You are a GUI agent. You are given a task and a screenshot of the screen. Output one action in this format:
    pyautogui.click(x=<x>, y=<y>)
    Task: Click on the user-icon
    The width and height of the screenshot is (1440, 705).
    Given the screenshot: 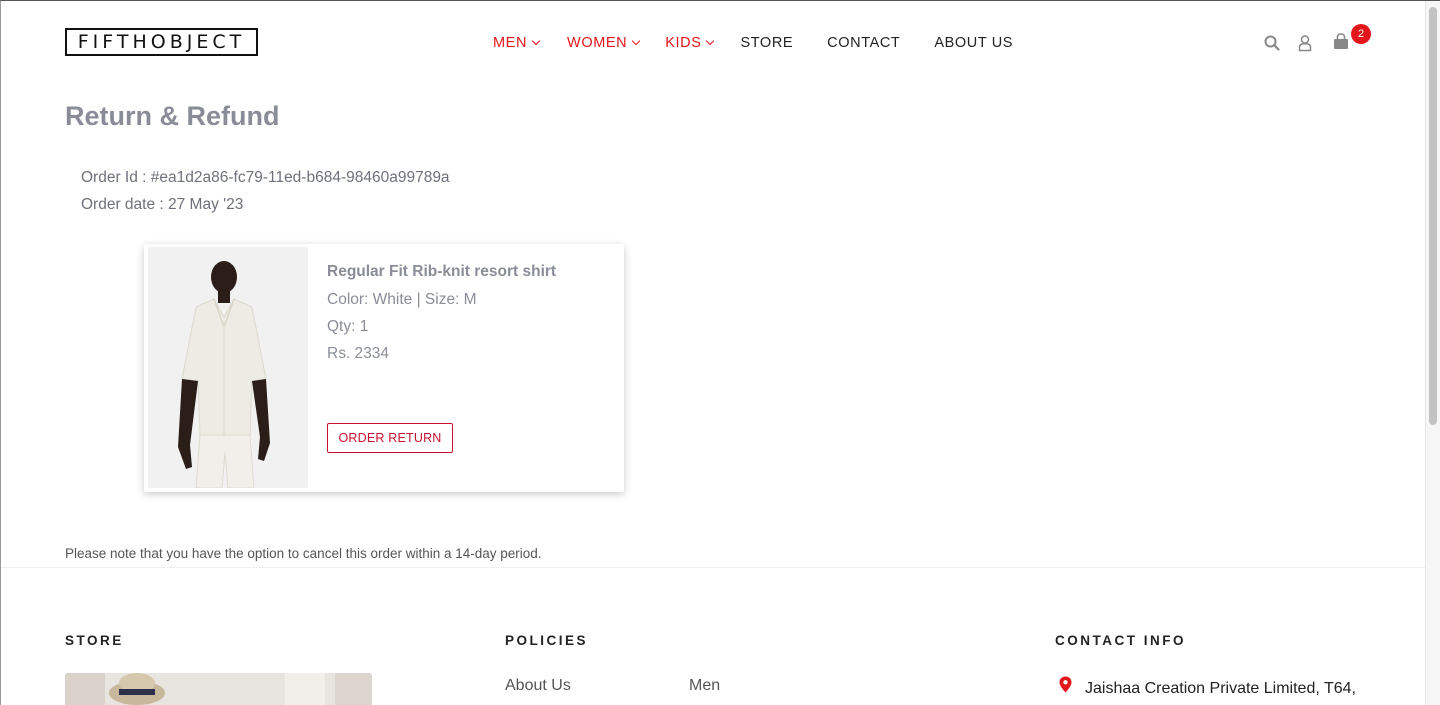 What is the action you would take?
    pyautogui.click(x=1305, y=43)
    